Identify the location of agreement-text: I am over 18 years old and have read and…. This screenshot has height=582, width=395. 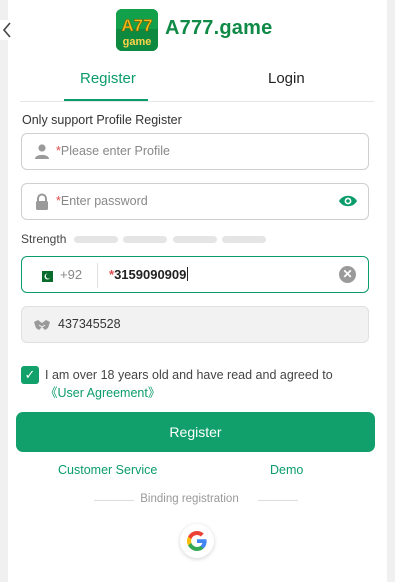
(210, 384).